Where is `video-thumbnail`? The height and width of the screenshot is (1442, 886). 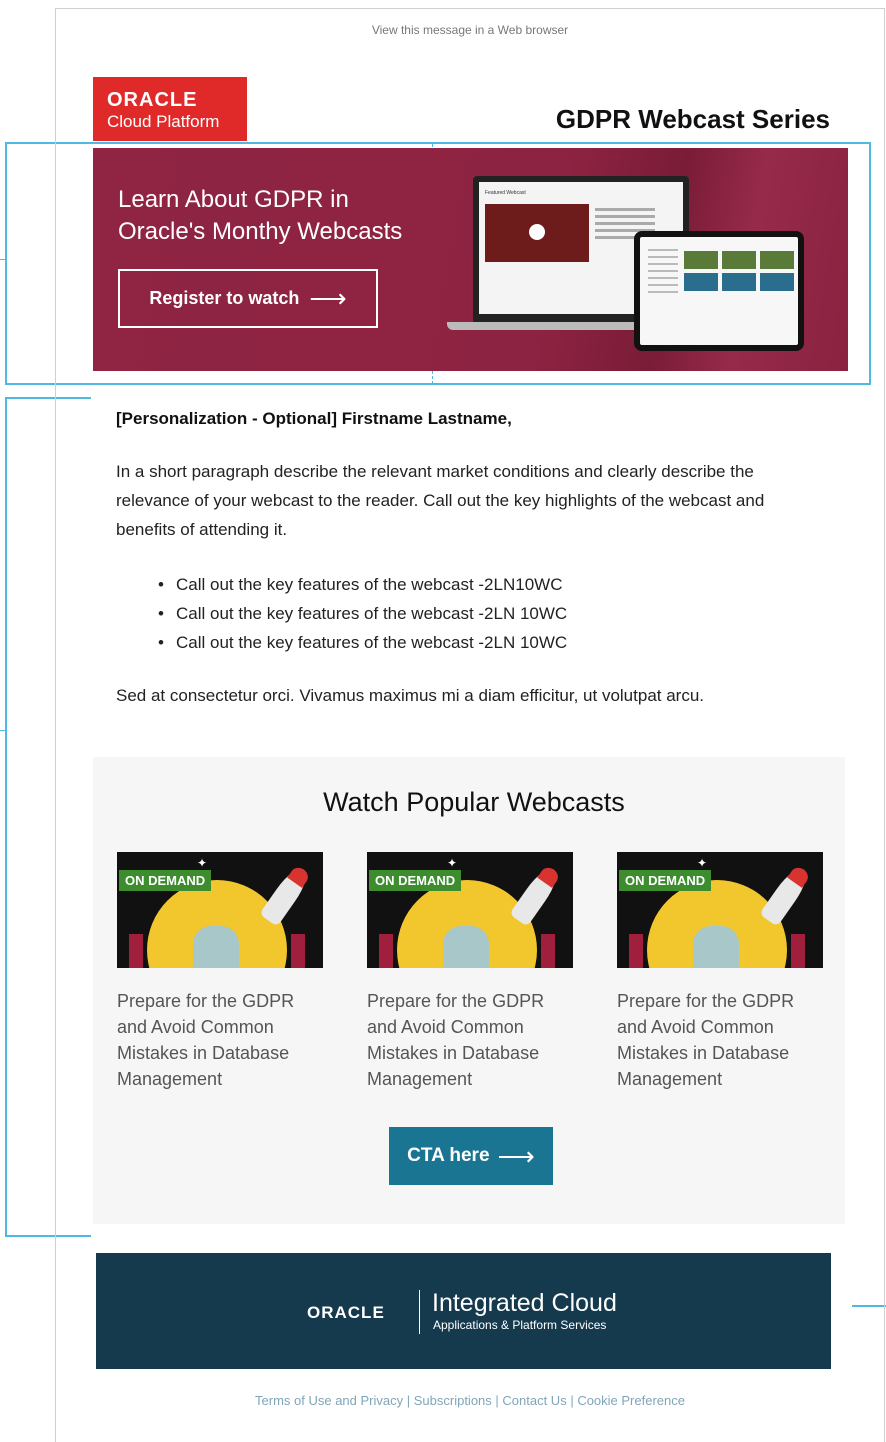 video-thumbnail is located at coordinates (537, 233).